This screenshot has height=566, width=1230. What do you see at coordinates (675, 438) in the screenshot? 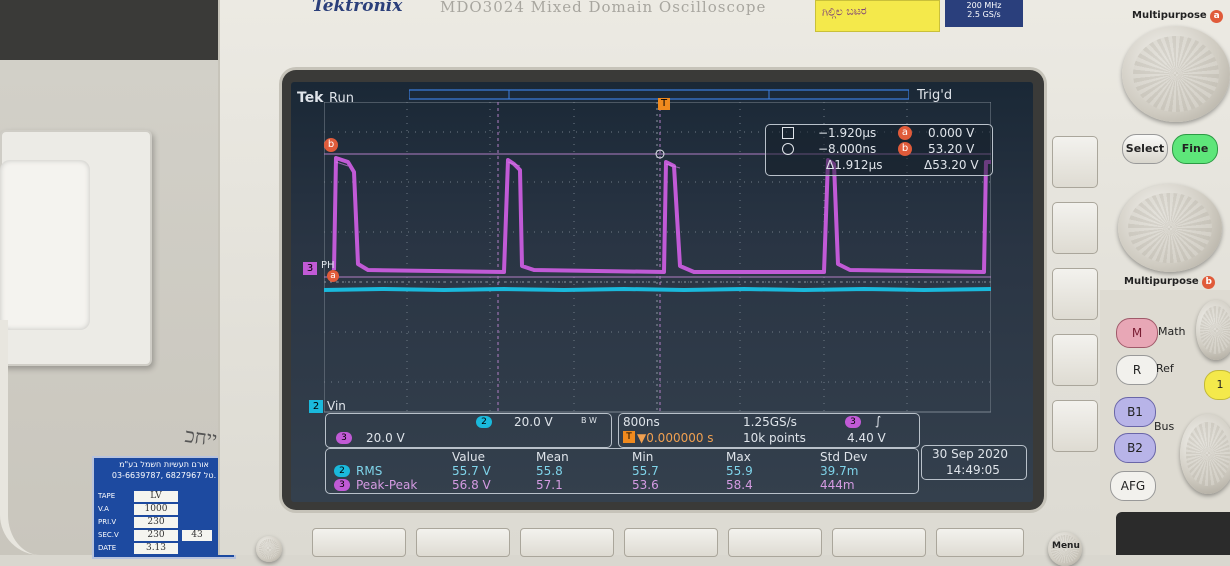
I see `horizontal-offset: ▼0.000000 s` at bounding box center [675, 438].